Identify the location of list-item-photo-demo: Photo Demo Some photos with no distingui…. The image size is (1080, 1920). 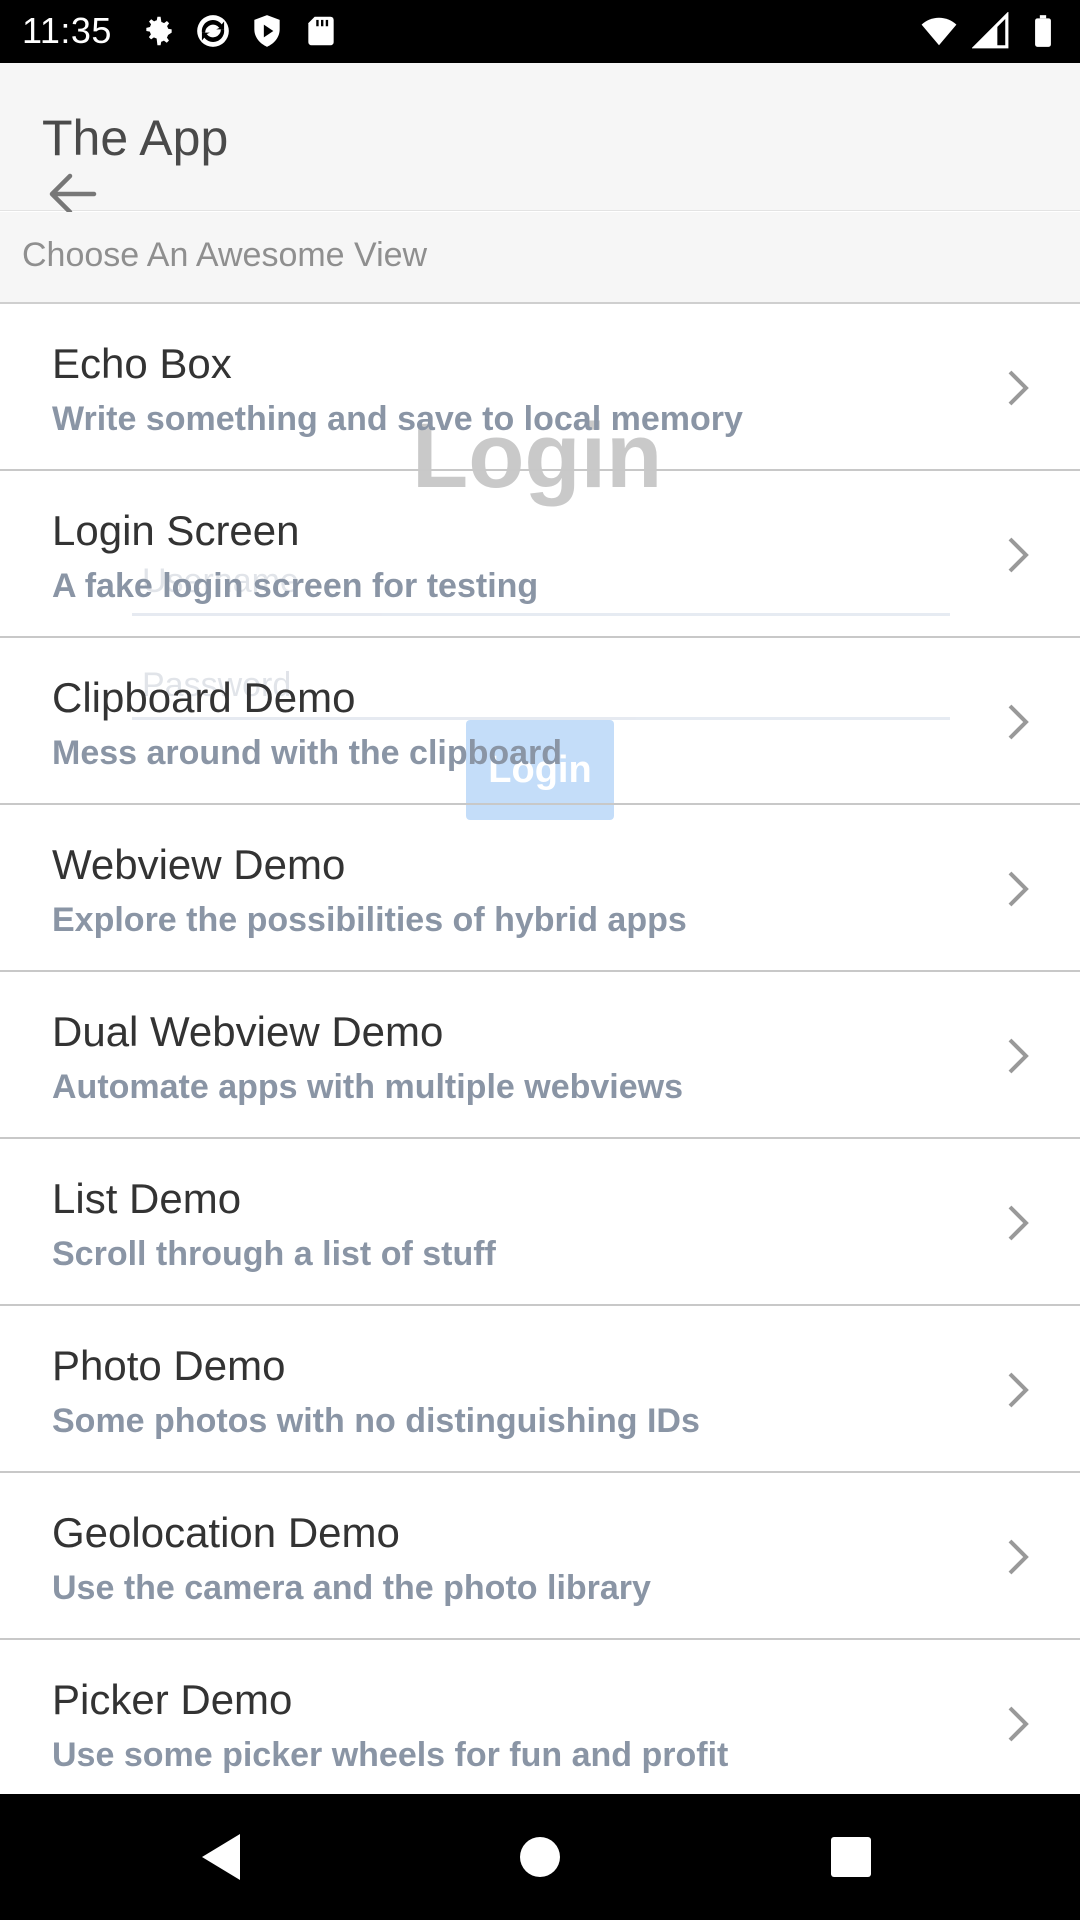
(540, 1389).